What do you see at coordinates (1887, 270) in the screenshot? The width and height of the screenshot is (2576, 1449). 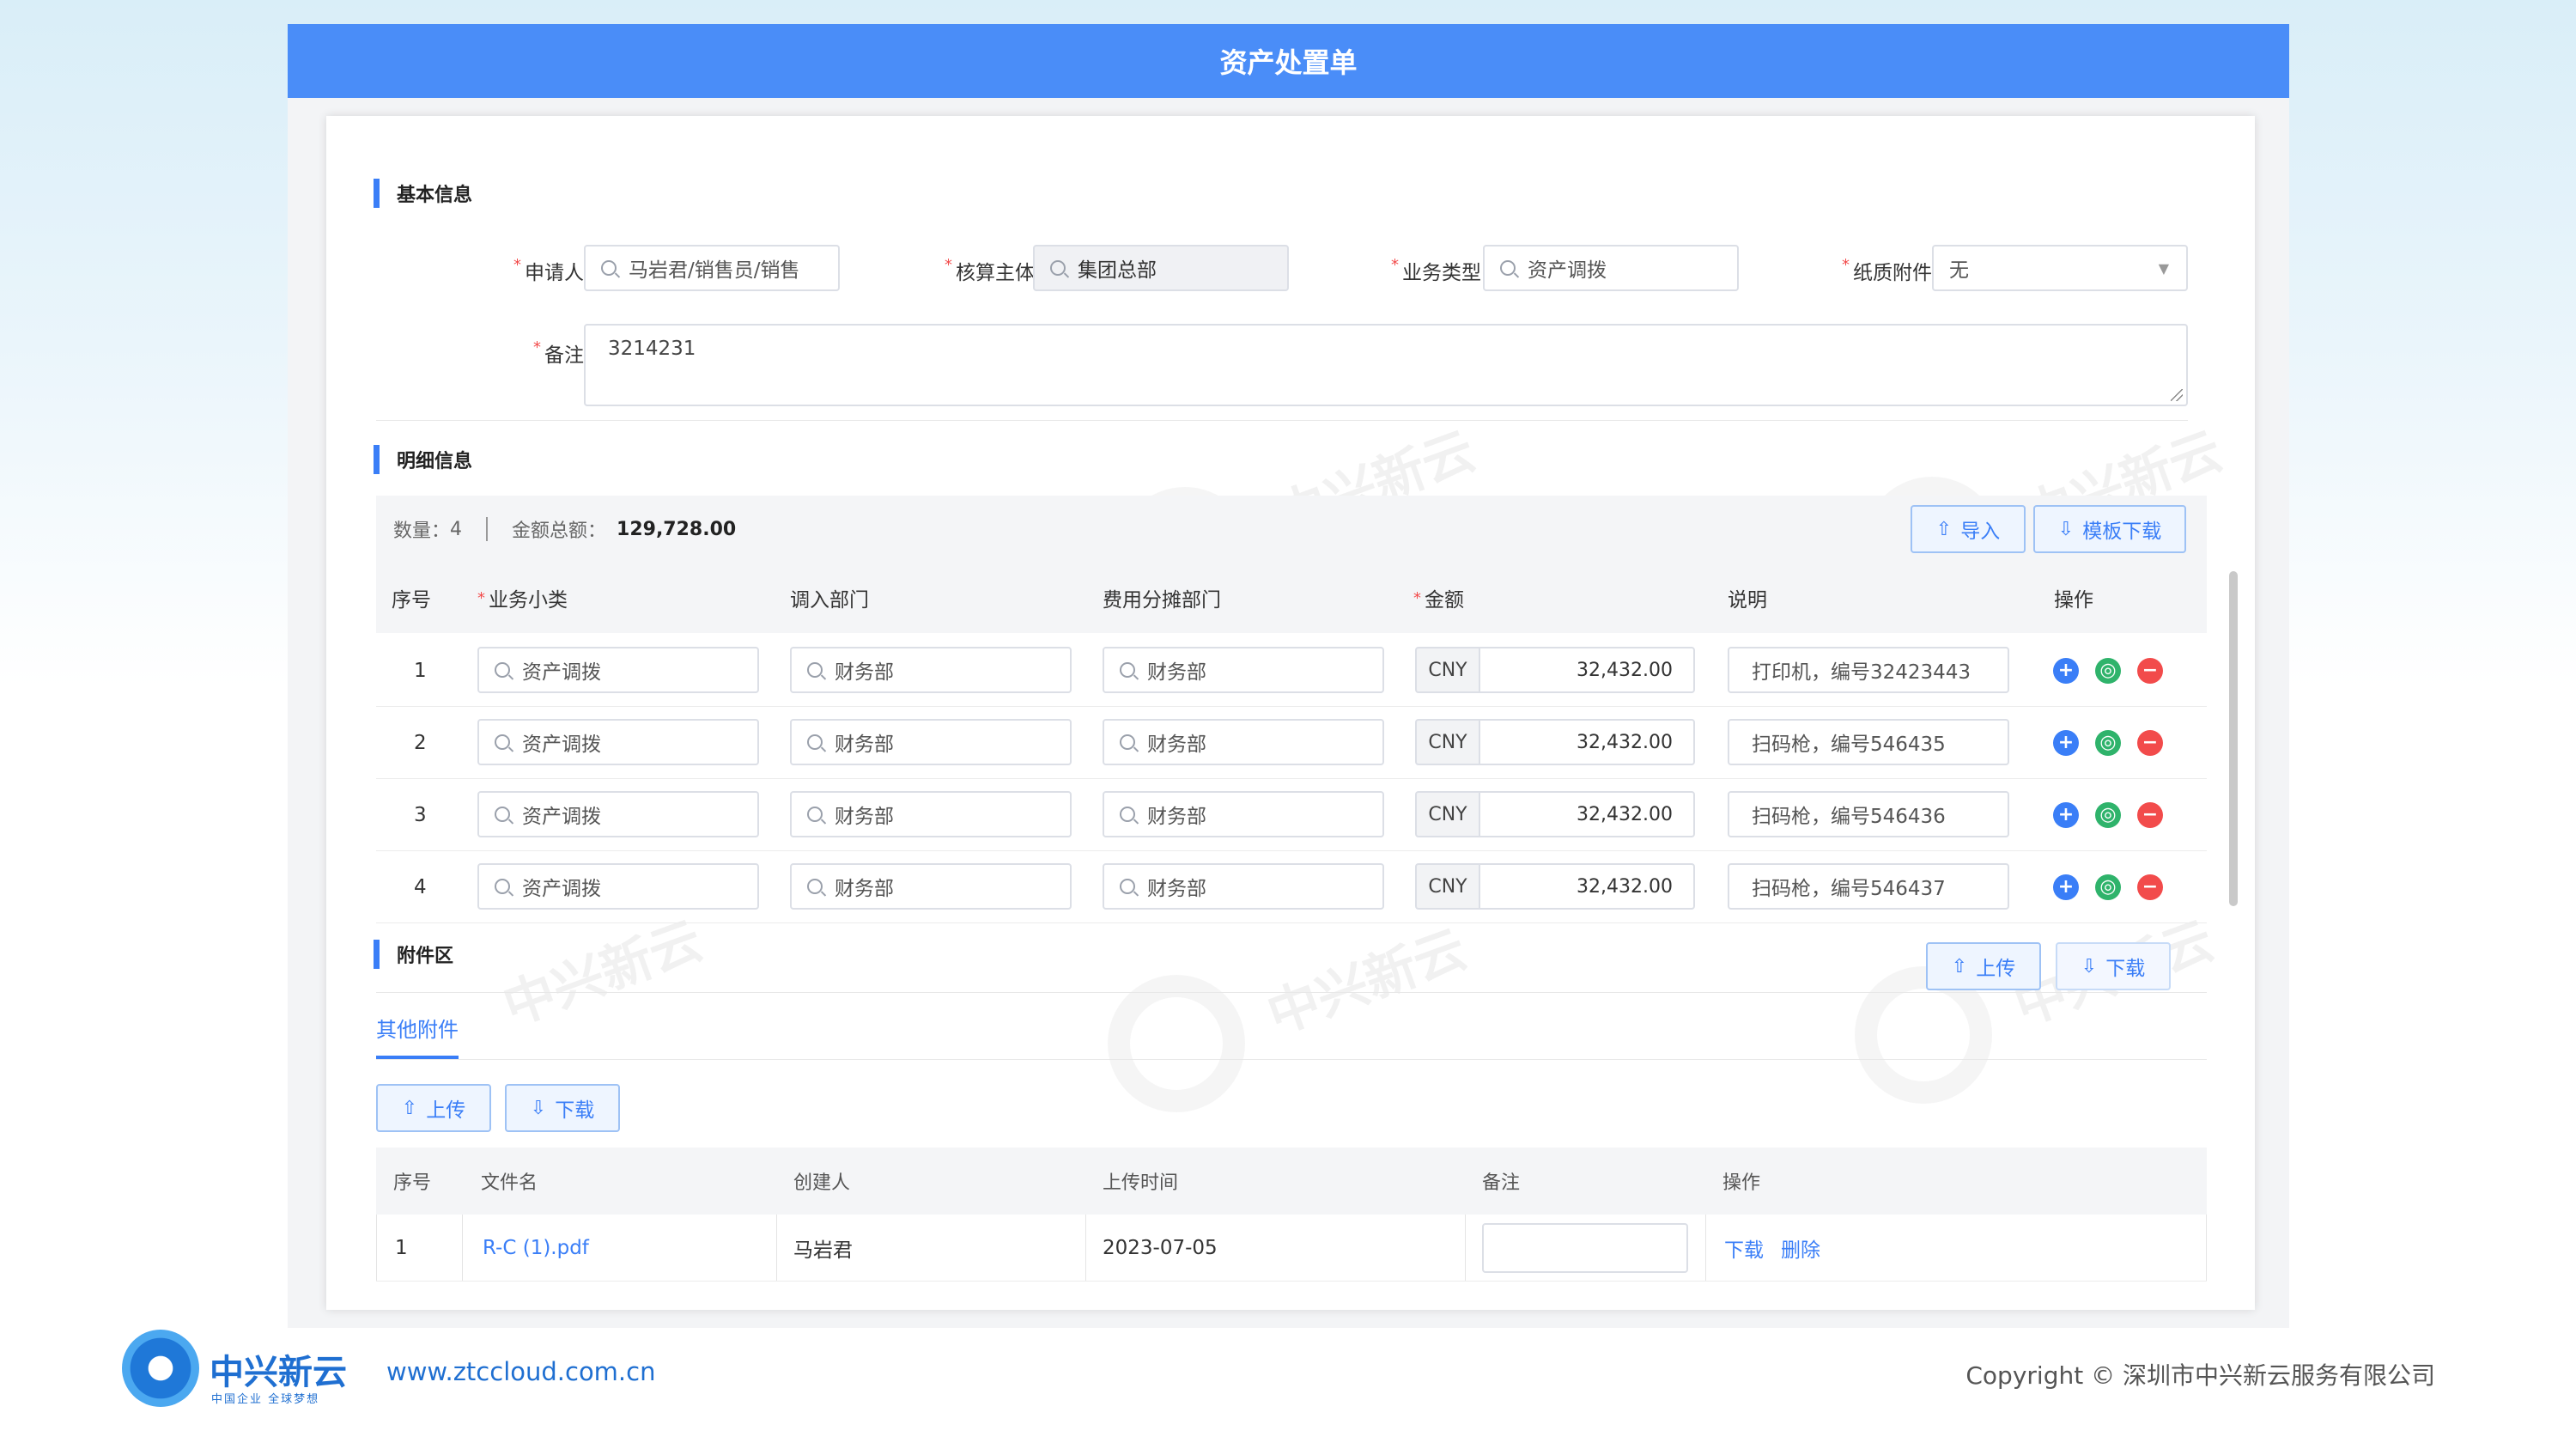 I see `paper-attach-label: * 纸质附件` at bounding box center [1887, 270].